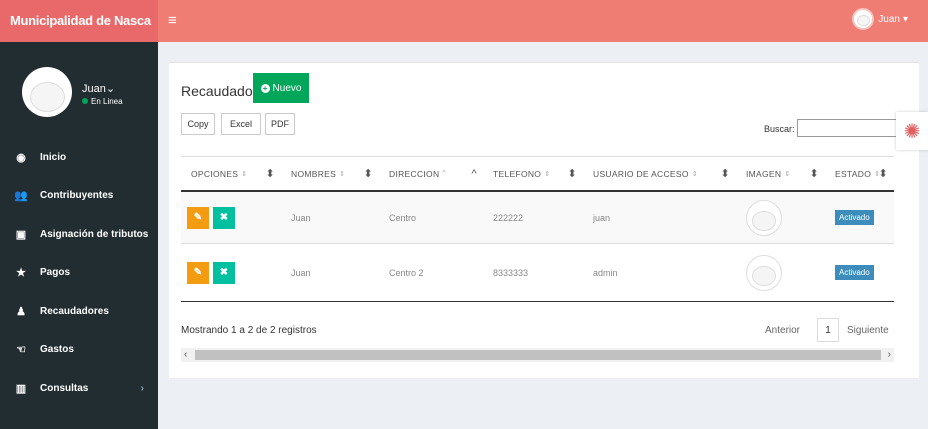  I want to click on column-label: ESTADO, so click(853, 173).